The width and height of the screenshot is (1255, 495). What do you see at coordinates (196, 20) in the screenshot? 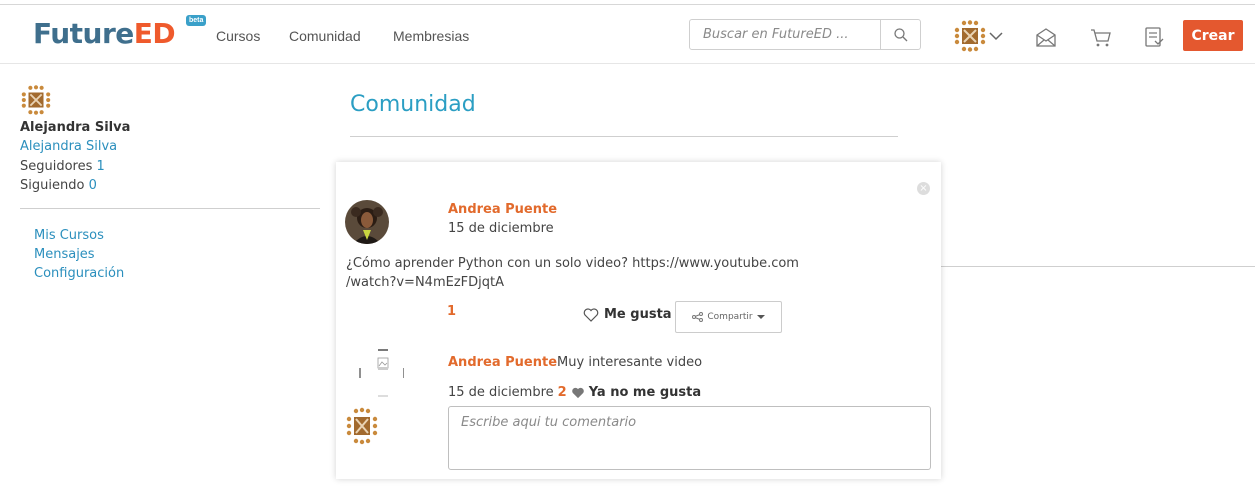
I see `beta-badge: beta` at bounding box center [196, 20].